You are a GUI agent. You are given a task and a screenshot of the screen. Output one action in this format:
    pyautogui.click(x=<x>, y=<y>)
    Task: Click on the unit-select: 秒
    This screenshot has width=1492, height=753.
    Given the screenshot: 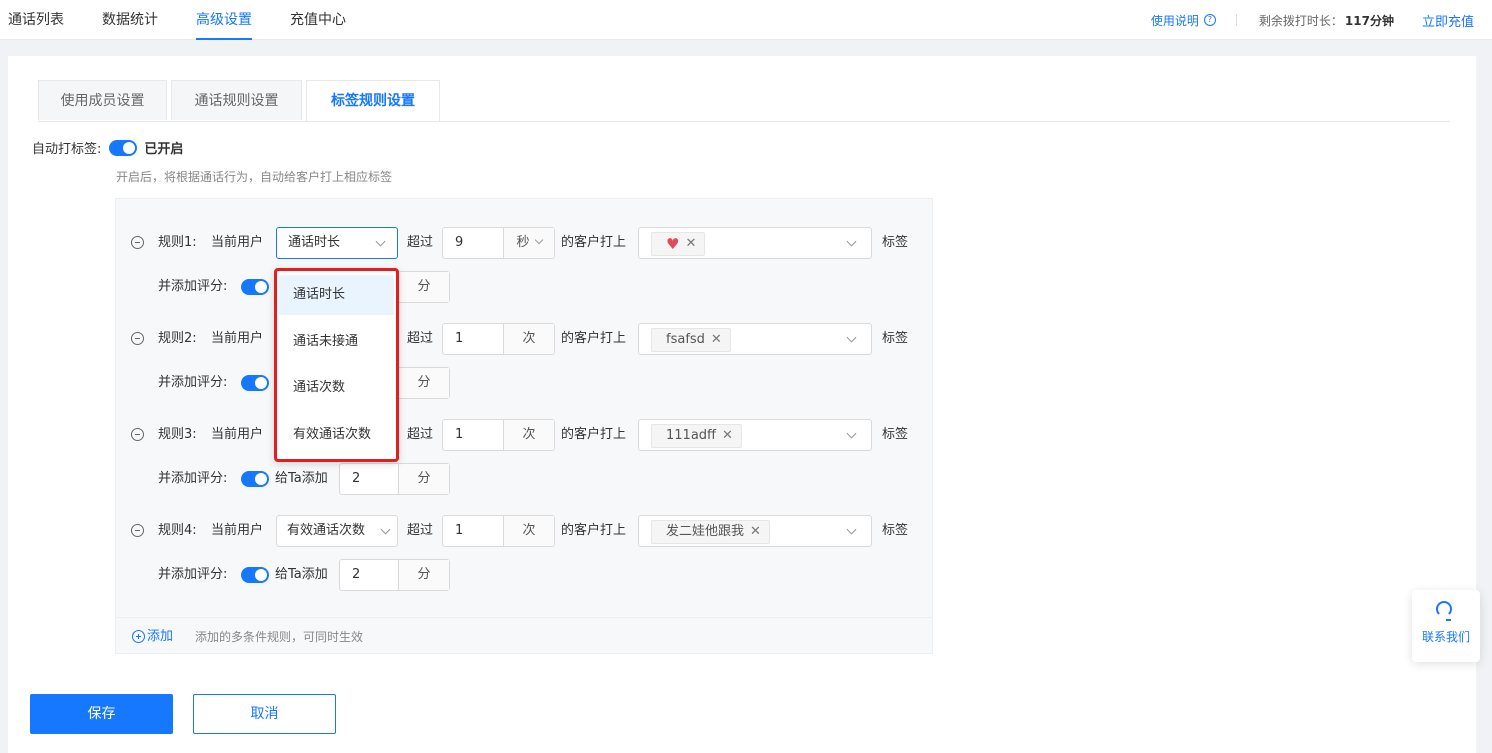 What is the action you would take?
    pyautogui.click(x=528, y=243)
    